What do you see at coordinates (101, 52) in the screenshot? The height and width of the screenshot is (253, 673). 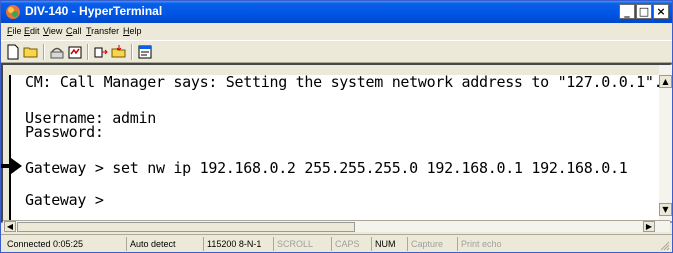 I see `send-file-icon` at bounding box center [101, 52].